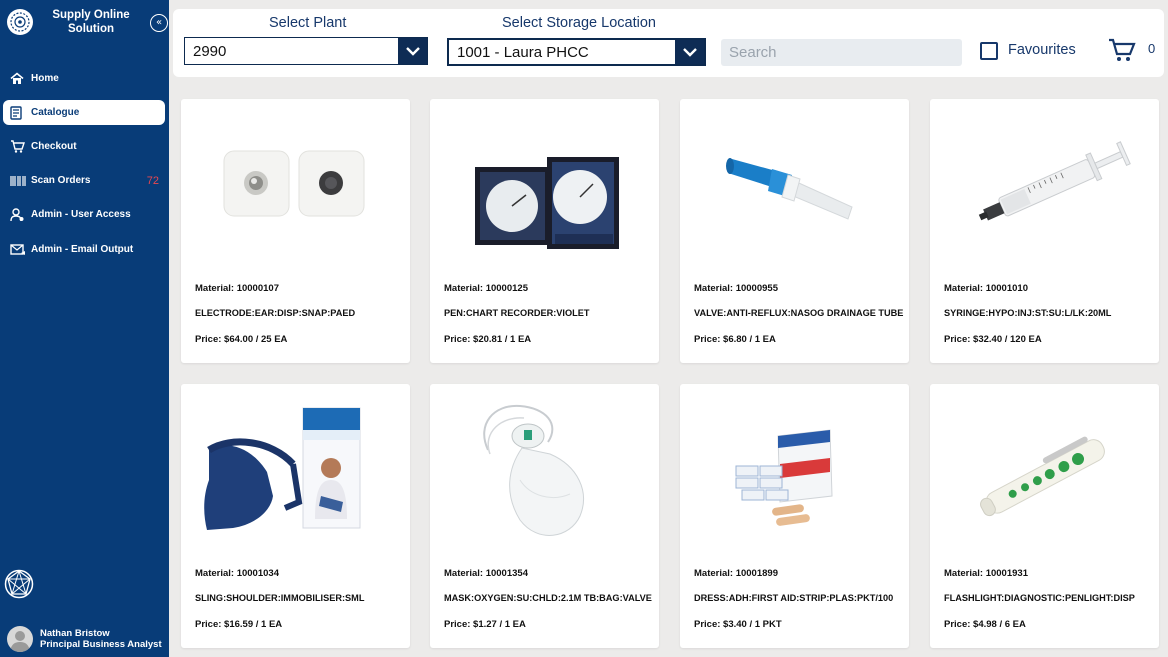 The height and width of the screenshot is (657, 1168). I want to click on sidebar-item-label: Home, so click(45, 78).